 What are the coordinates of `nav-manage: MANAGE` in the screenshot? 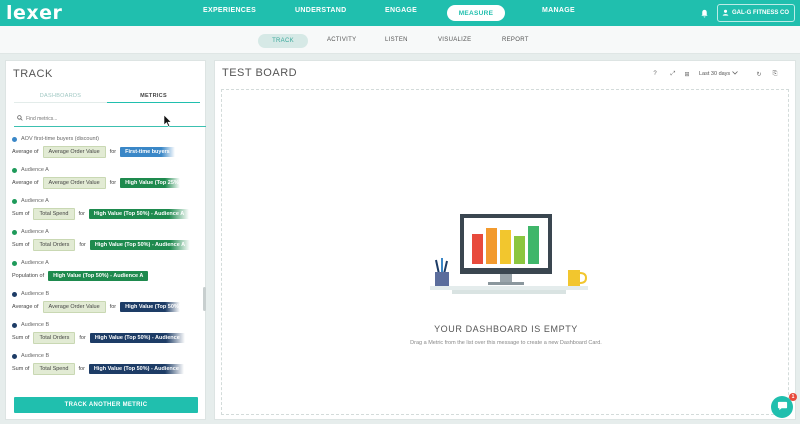 It's located at (558, 10).